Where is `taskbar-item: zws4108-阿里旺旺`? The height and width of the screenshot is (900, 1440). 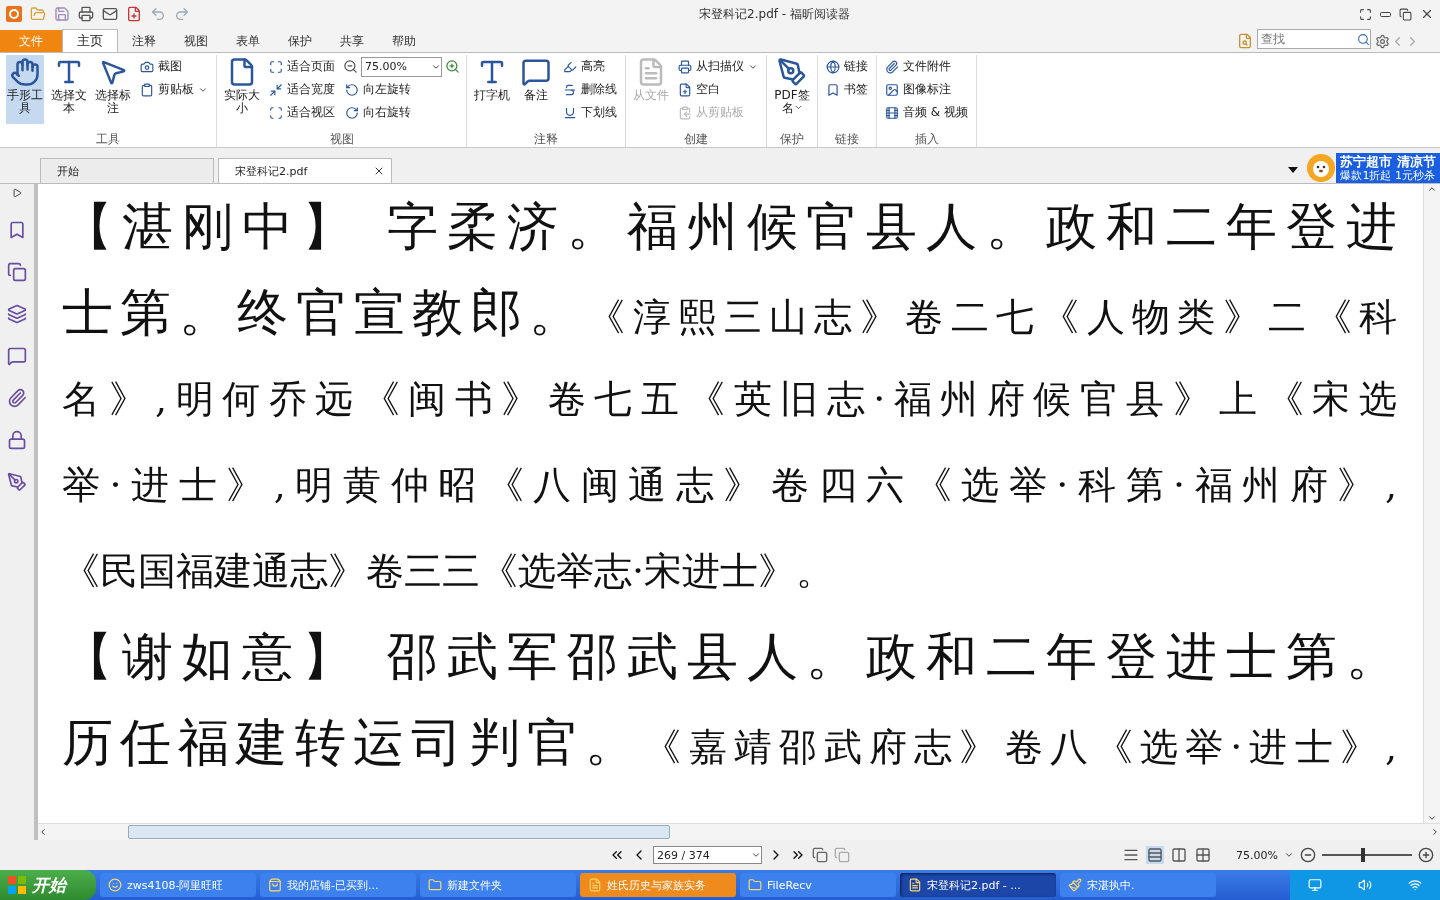 taskbar-item: zws4108-阿里旺旺 is located at coordinates (178, 885).